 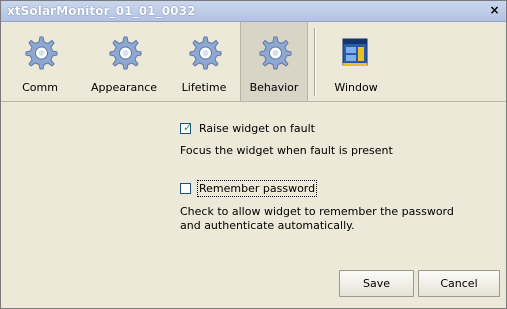 What do you see at coordinates (376, 283) in the screenshot?
I see `save-button: Save` at bounding box center [376, 283].